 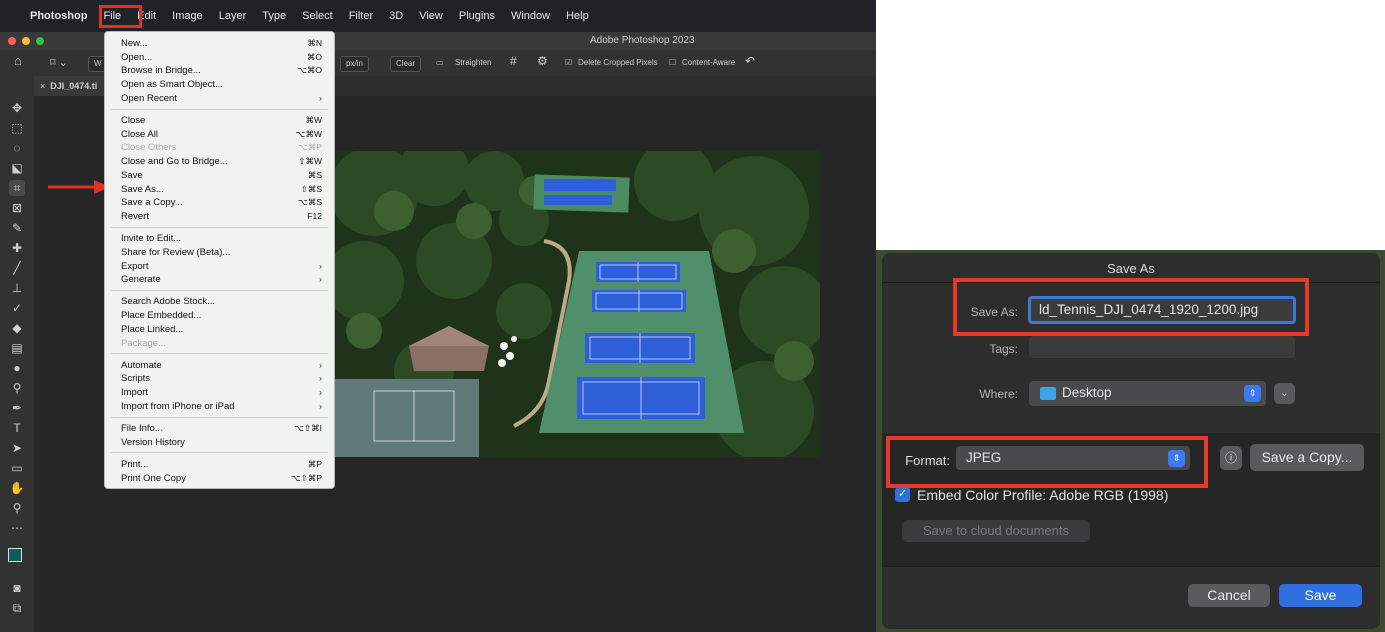 I want to click on crop-tool-icon: ⌗, so click(x=17, y=188).